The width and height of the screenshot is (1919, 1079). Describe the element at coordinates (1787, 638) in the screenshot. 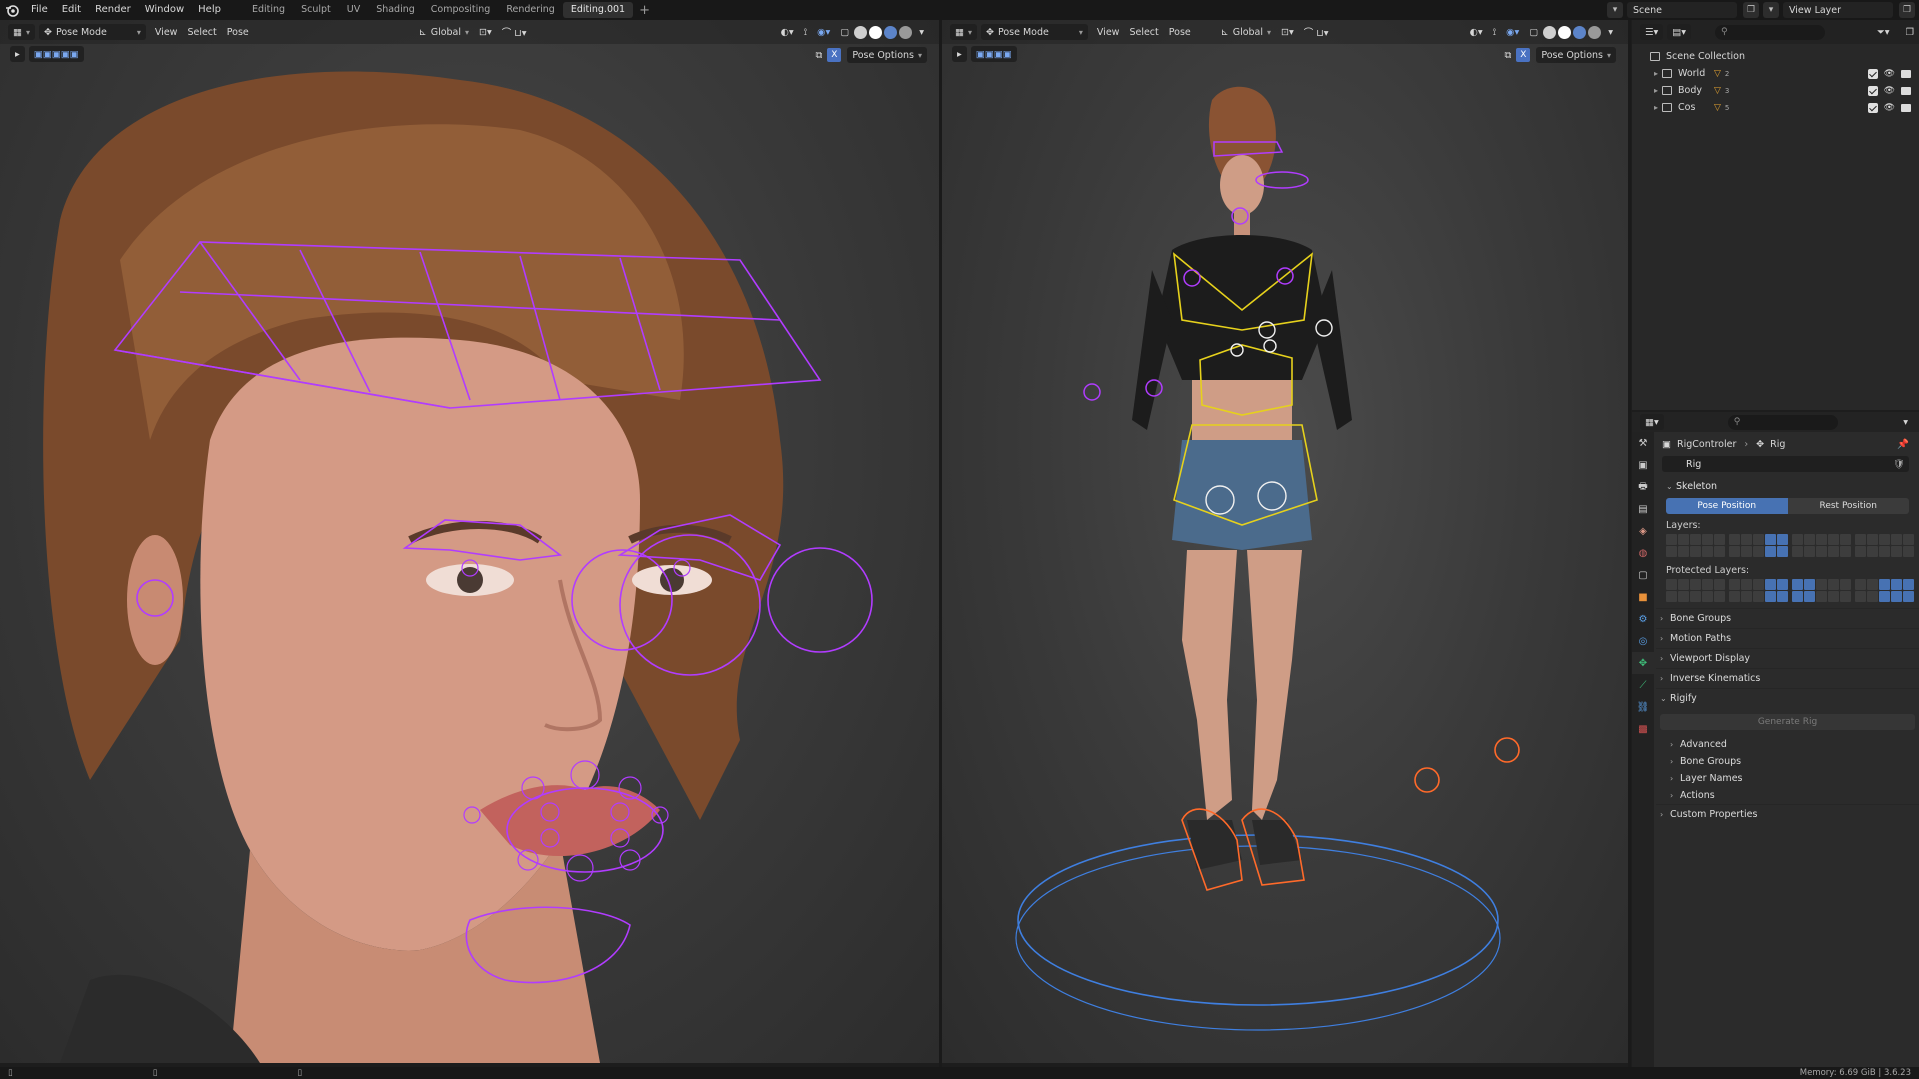

I see `motion-paths-panel: › Motion Paths` at that location.